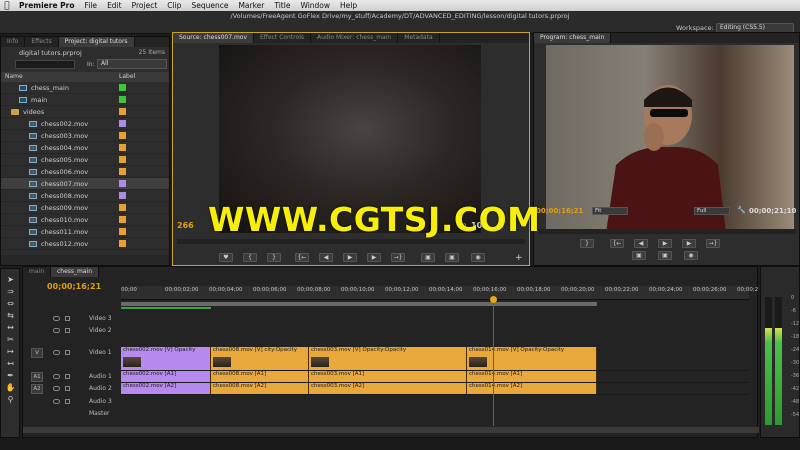 The width and height of the screenshot is (800, 450). I want to click on overwrite-button: ▣, so click(452, 257).